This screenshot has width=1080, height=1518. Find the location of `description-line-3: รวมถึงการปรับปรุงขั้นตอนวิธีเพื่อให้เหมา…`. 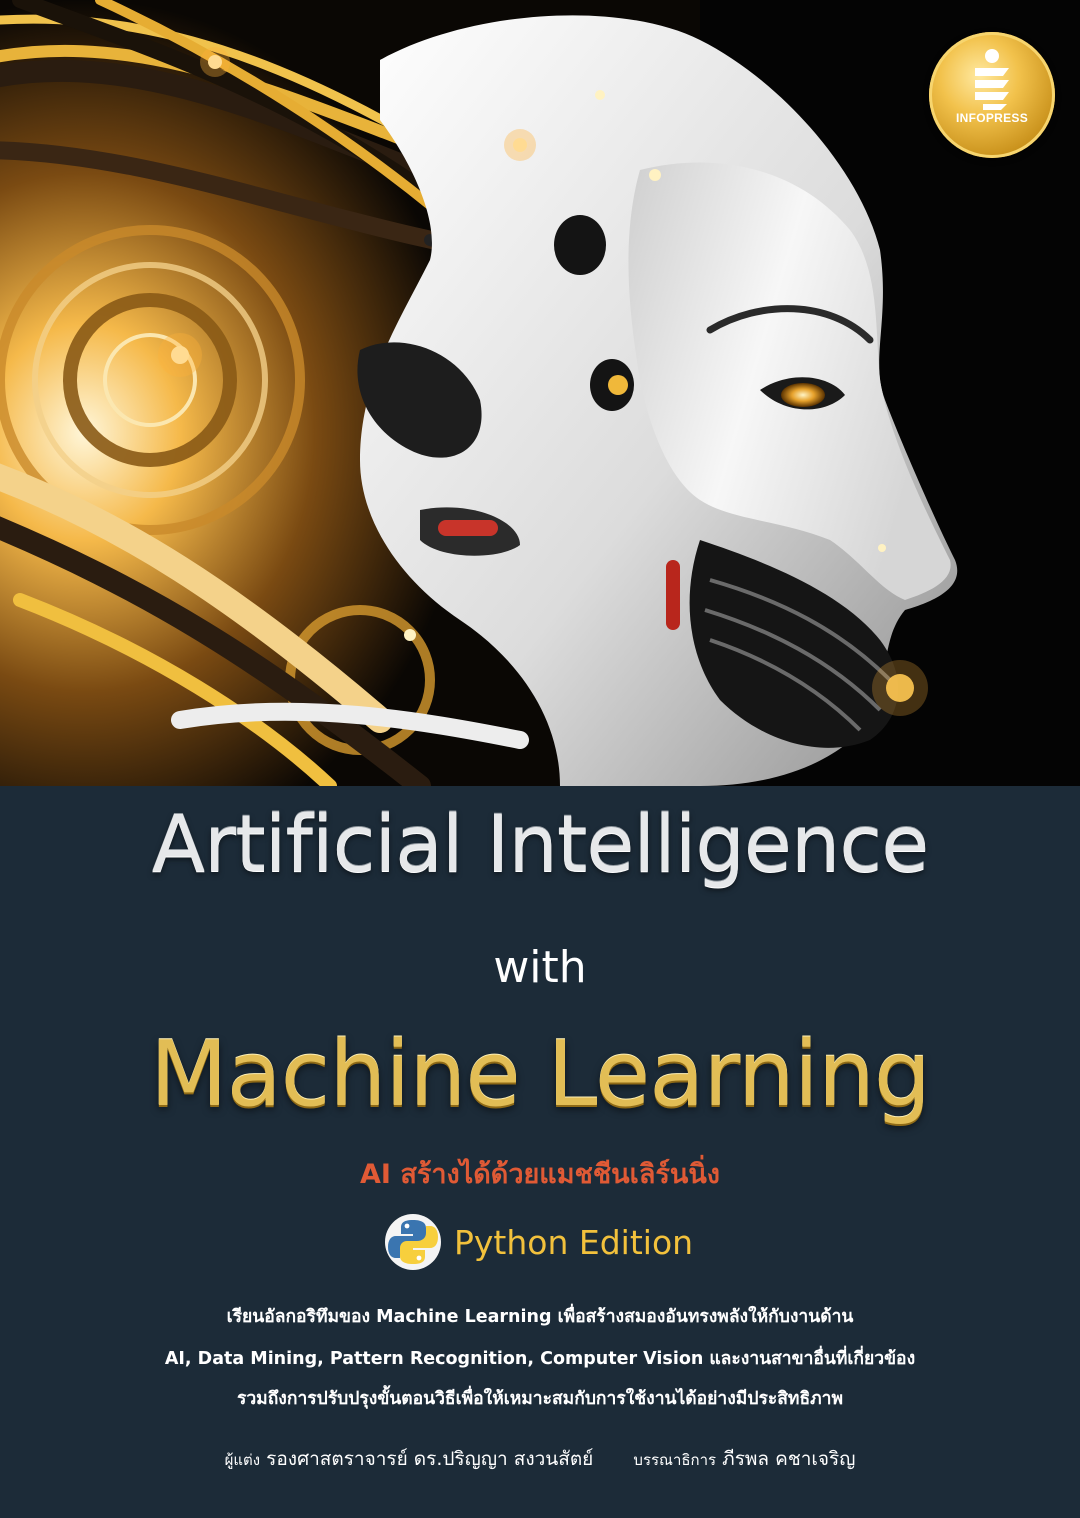

description-line-3: รวมถึงการปรับปรุงขั้นตอนวิธีเพื่อให้เหมา… is located at coordinates (540, 1399).